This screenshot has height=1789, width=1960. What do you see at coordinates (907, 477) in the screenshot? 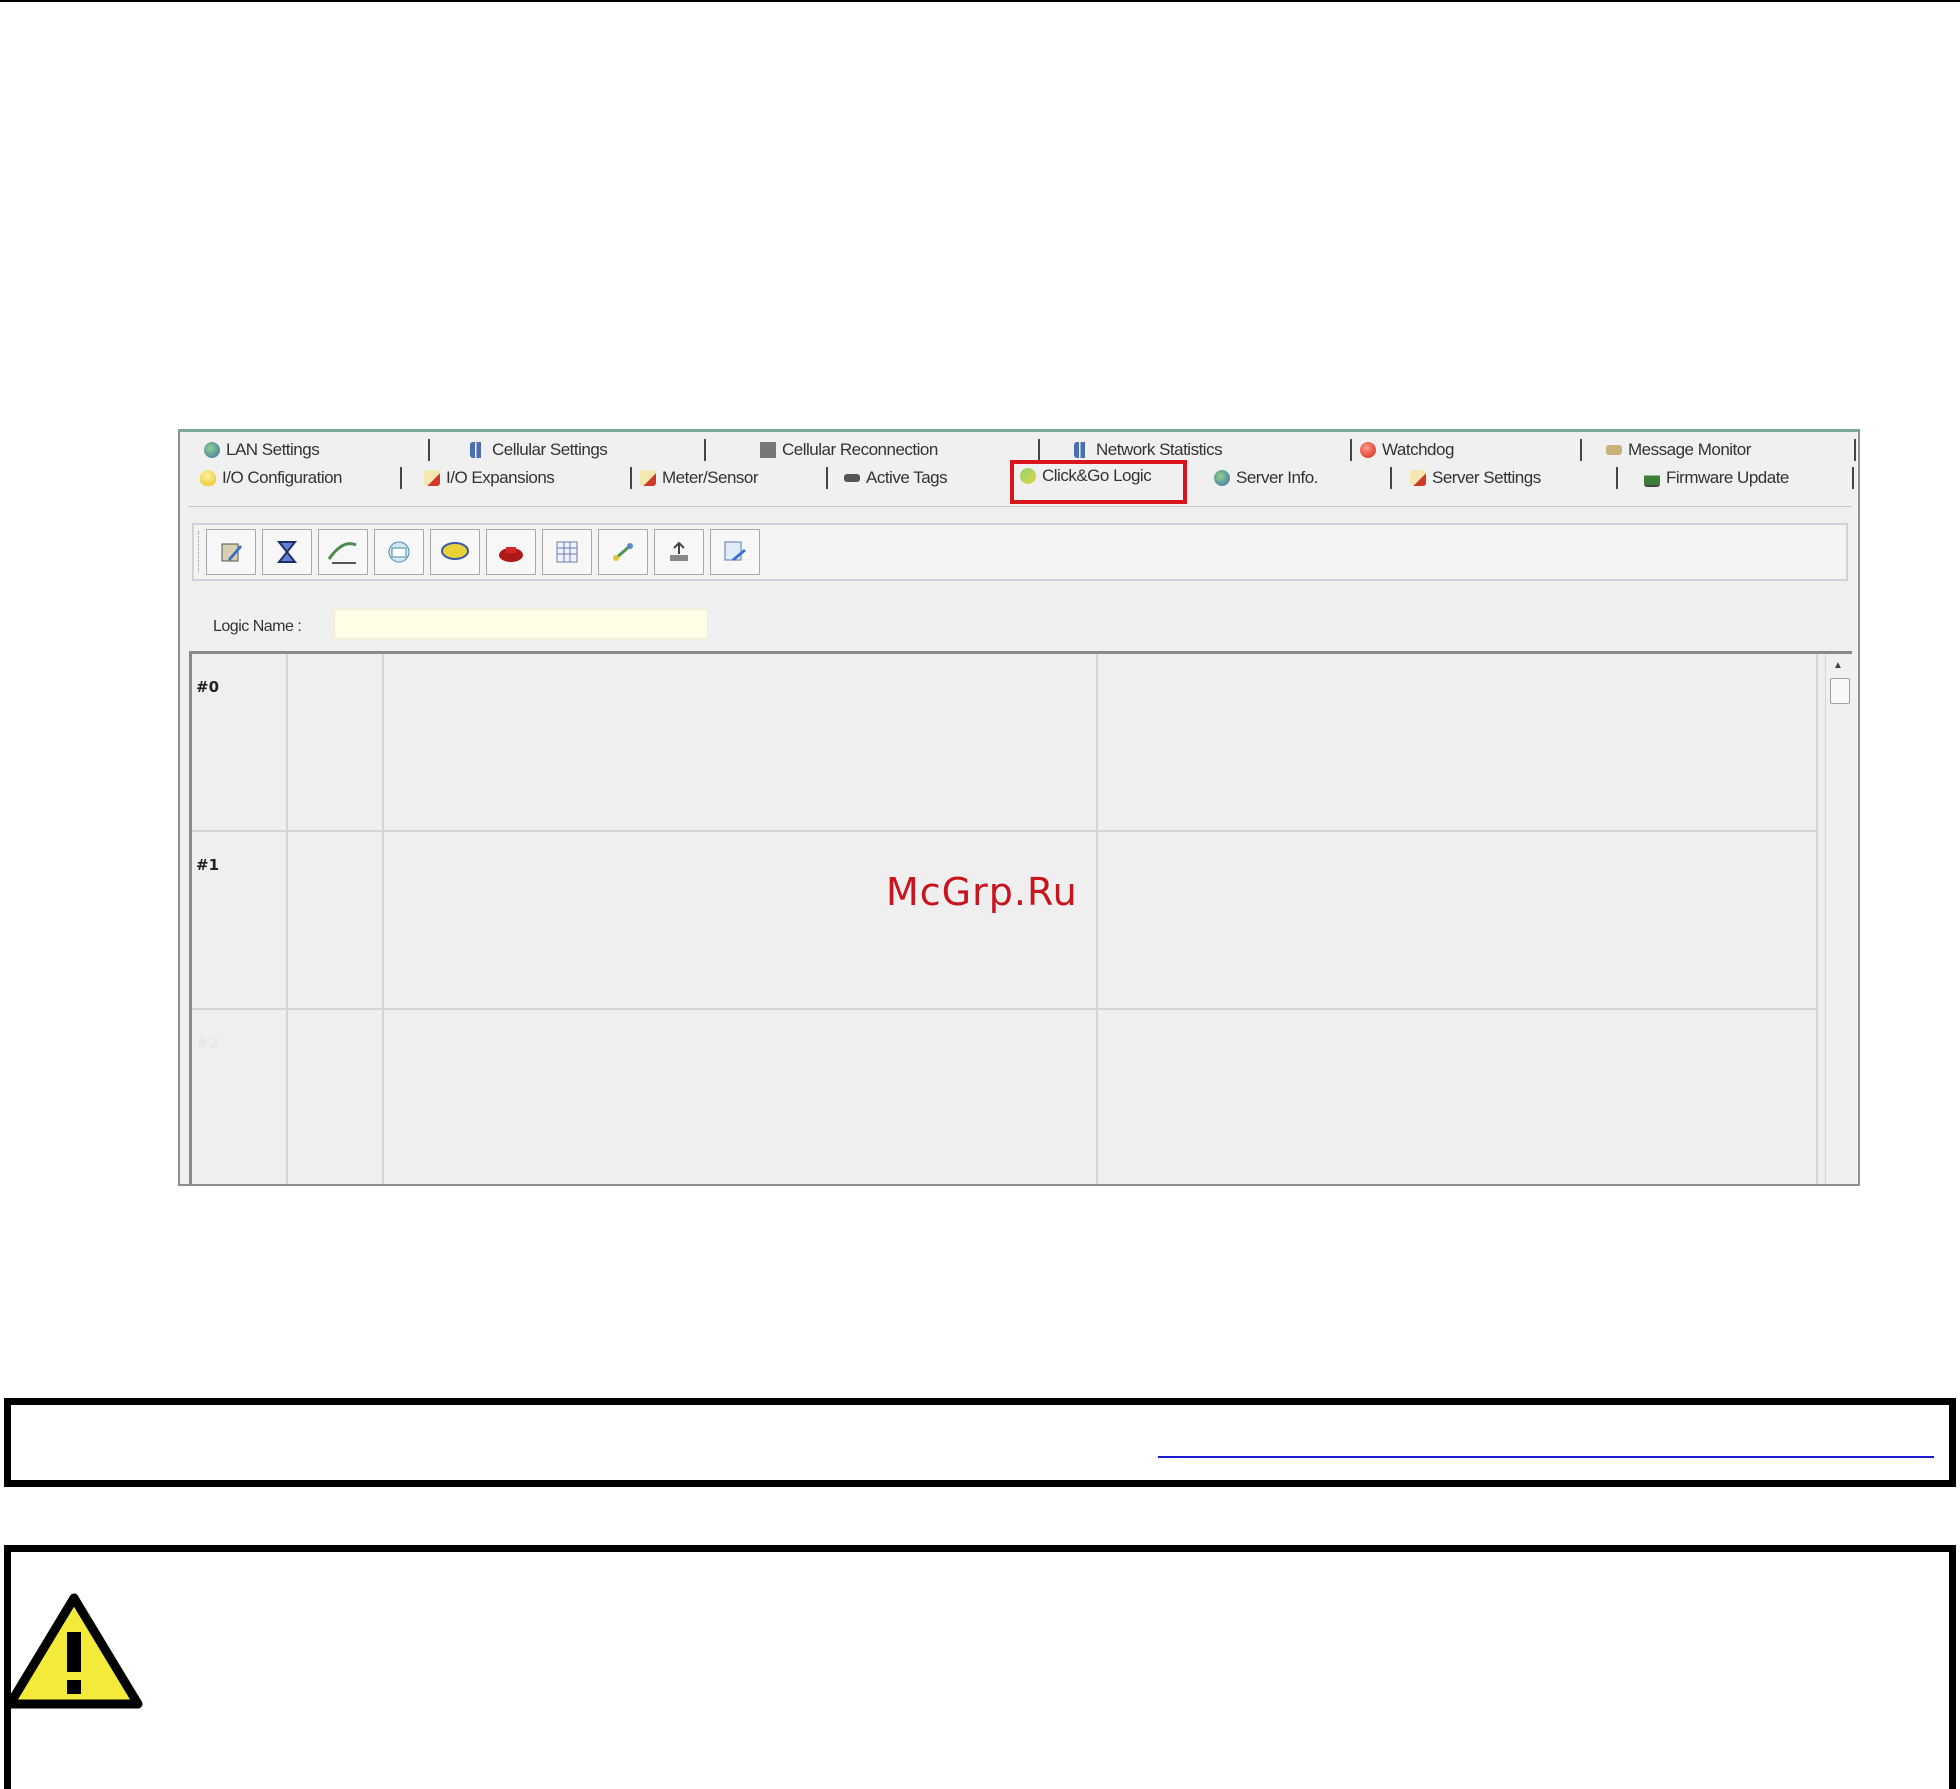
I see `tab-label: Active Tags` at bounding box center [907, 477].